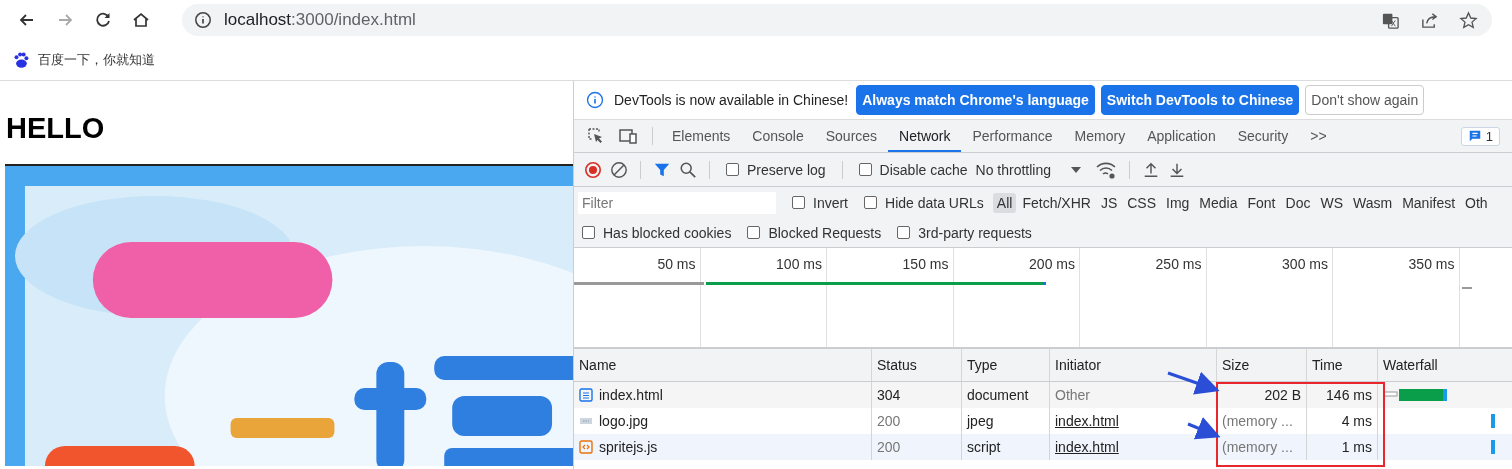  Describe the element at coordinates (628, 447) in the screenshot. I see `request-name: spritejs.js` at that location.